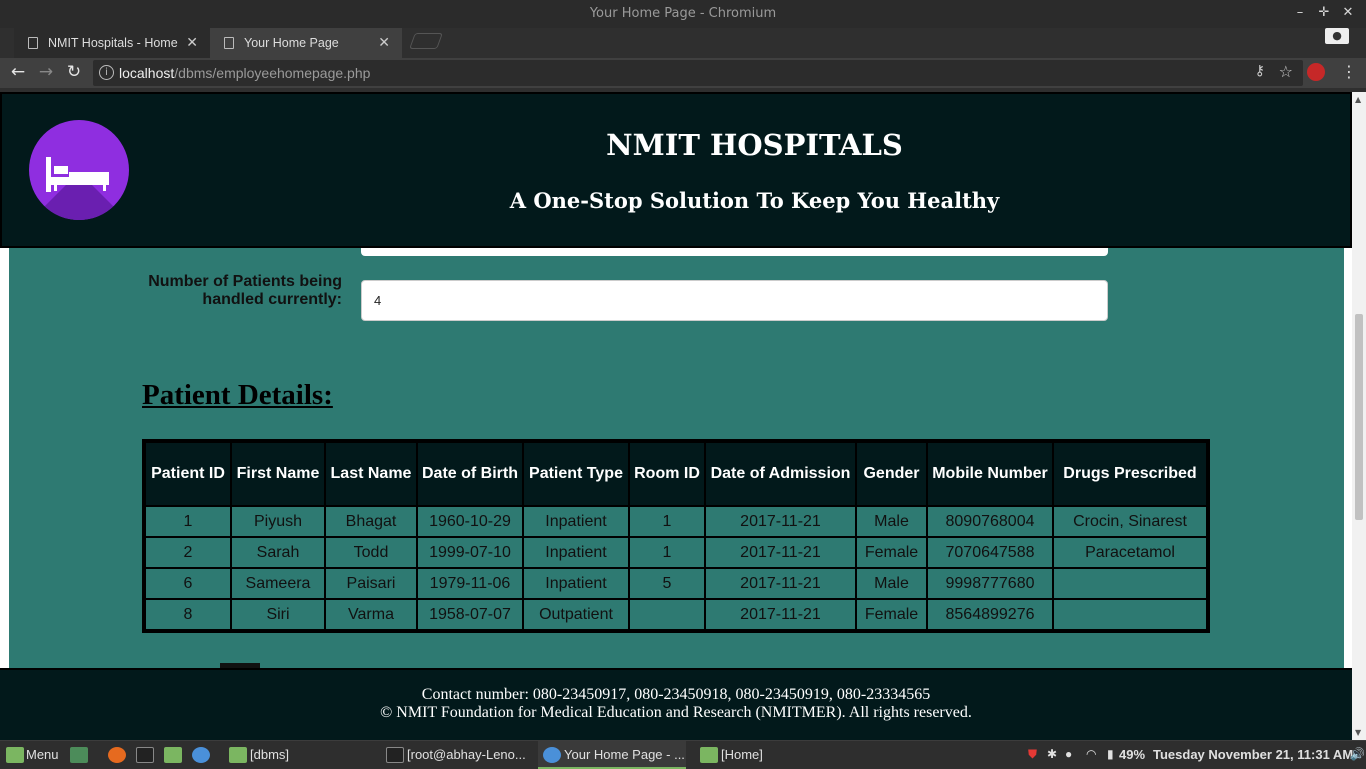  What do you see at coordinates (1286, 71) in the screenshot?
I see `bookmark-star-icon: ☆` at bounding box center [1286, 71].